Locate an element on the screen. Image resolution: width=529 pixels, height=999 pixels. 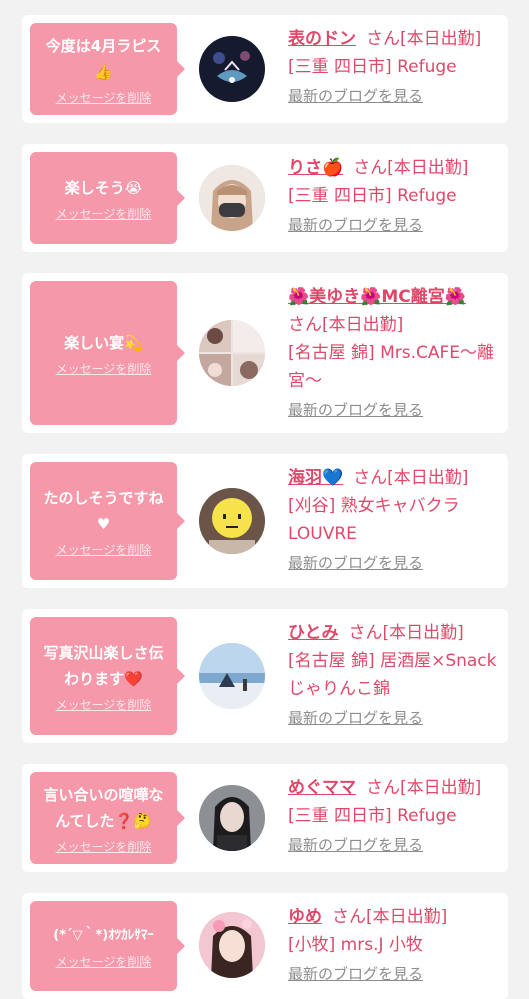
sender-name-link: ゆめ is located at coordinates (305, 917).